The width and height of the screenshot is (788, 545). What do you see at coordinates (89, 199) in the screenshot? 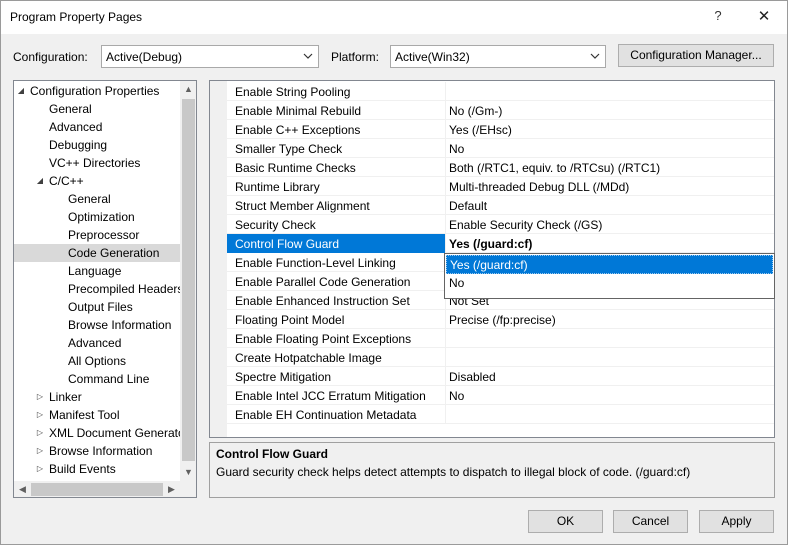
I see `tree-item-label: General` at bounding box center [89, 199].